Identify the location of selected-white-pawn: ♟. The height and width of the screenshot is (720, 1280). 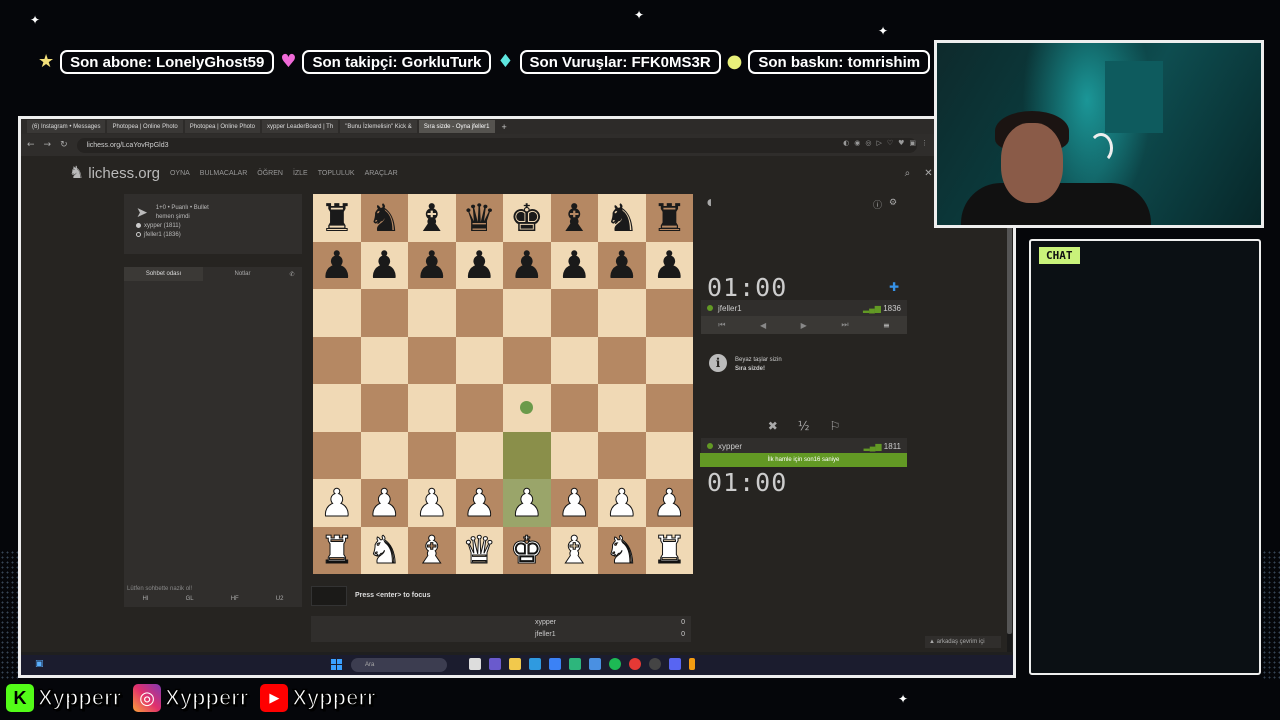
(527, 503).